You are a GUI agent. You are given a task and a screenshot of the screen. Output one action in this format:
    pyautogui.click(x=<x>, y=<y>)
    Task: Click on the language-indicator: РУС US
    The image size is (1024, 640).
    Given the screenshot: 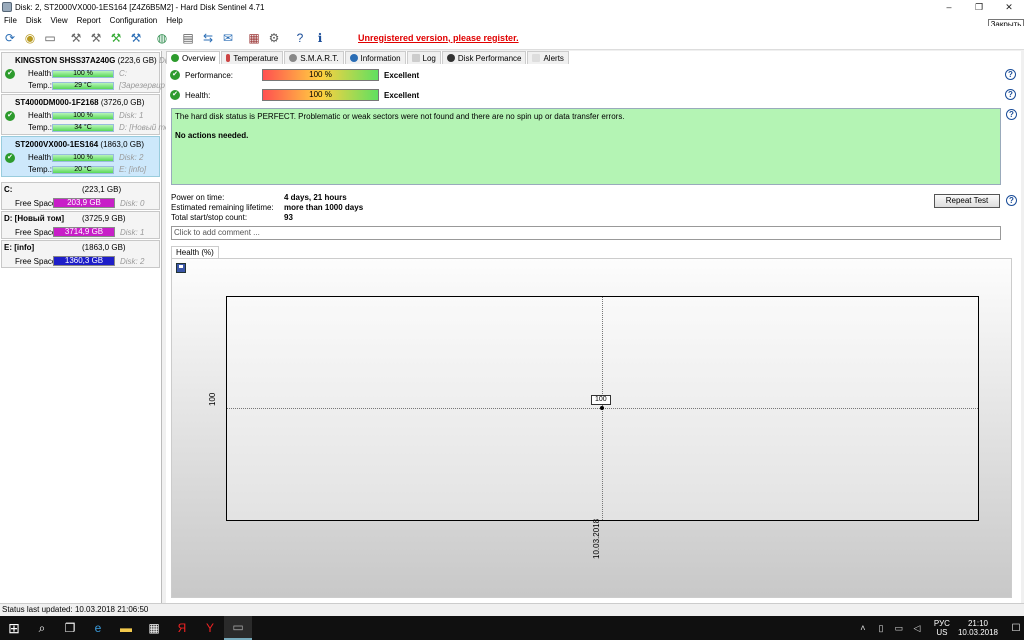 What is the action you would take?
    pyautogui.click(x=942, y=628)
    